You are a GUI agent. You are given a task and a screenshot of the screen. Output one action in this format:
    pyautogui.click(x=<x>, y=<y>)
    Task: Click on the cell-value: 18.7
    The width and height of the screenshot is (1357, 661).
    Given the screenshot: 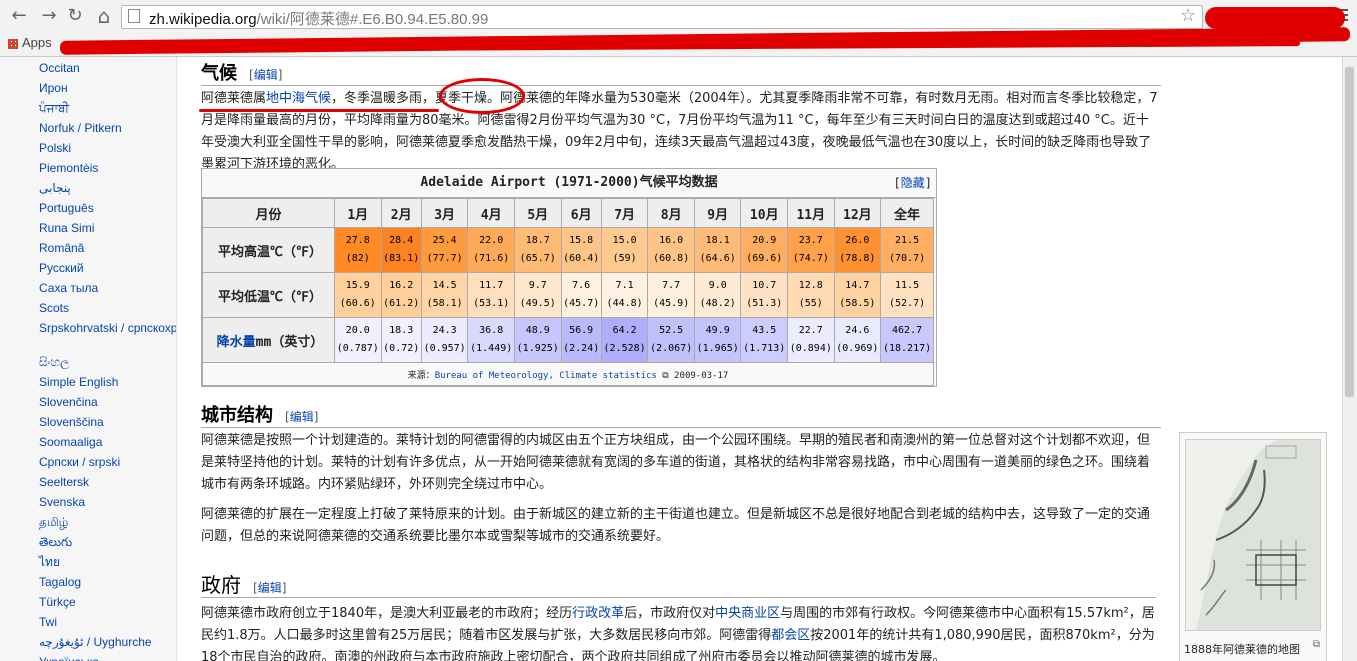 What is the action you would take?
    pyautogui.click(x=537, y=240)
    